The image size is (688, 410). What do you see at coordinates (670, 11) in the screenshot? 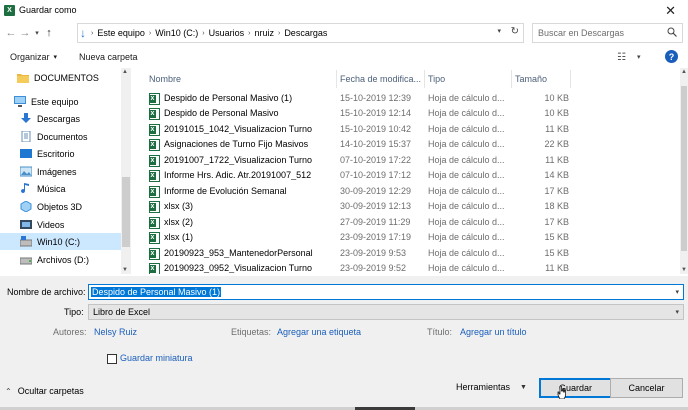
I see `close-icon: ✕` at bounding box center [670, 11].